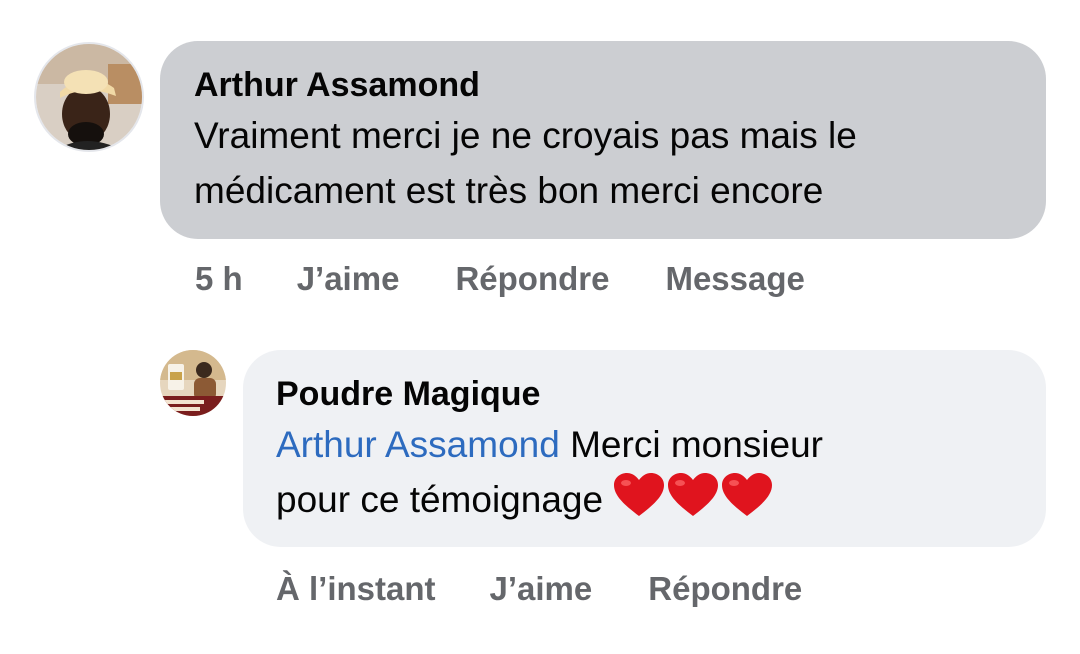  What do you see at coordinates (644, 394) in the screenshot?
I see `reply-author: Poudre Magique` at bounding box center [644, 394].